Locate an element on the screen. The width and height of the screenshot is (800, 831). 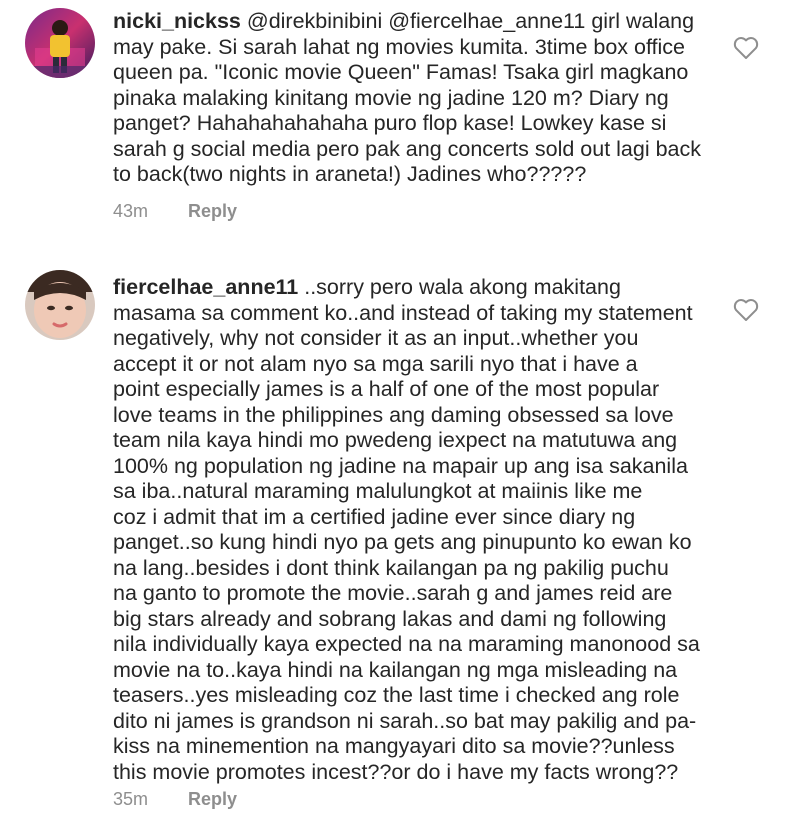
comment-username: nicki_nickss is located at coordinates (177, 21).